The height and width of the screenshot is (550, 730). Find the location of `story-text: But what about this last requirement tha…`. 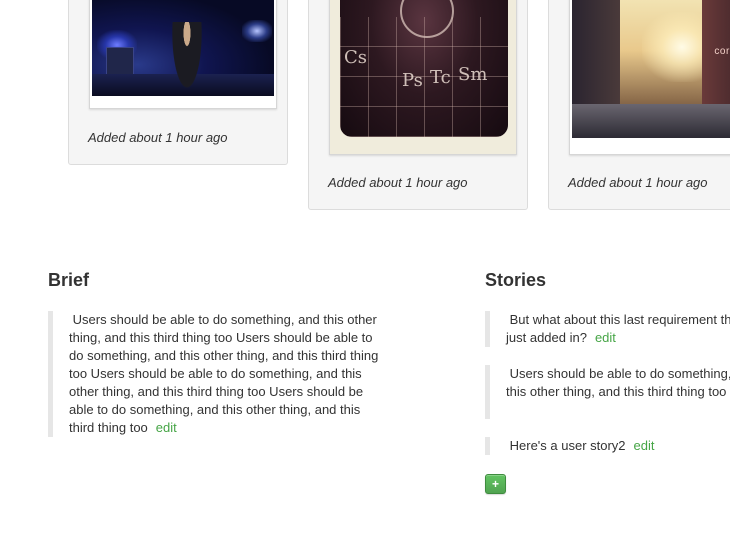

story-text: But what about this last requirement tha… is located at coordinates (618, 328).